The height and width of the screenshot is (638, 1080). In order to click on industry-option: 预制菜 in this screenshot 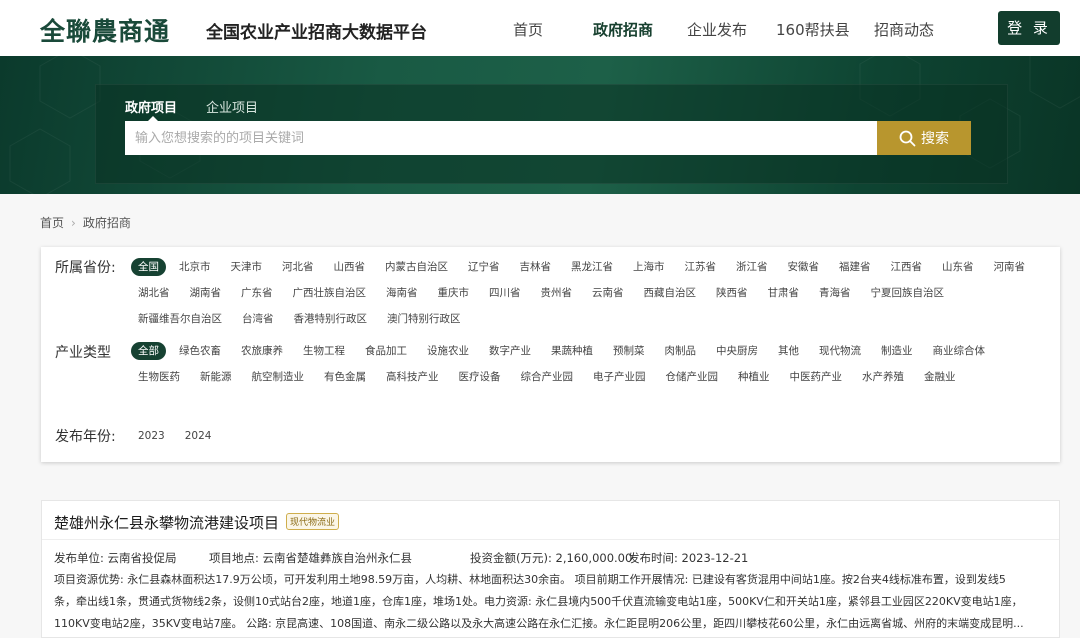, I will do `click(629, 351)`.